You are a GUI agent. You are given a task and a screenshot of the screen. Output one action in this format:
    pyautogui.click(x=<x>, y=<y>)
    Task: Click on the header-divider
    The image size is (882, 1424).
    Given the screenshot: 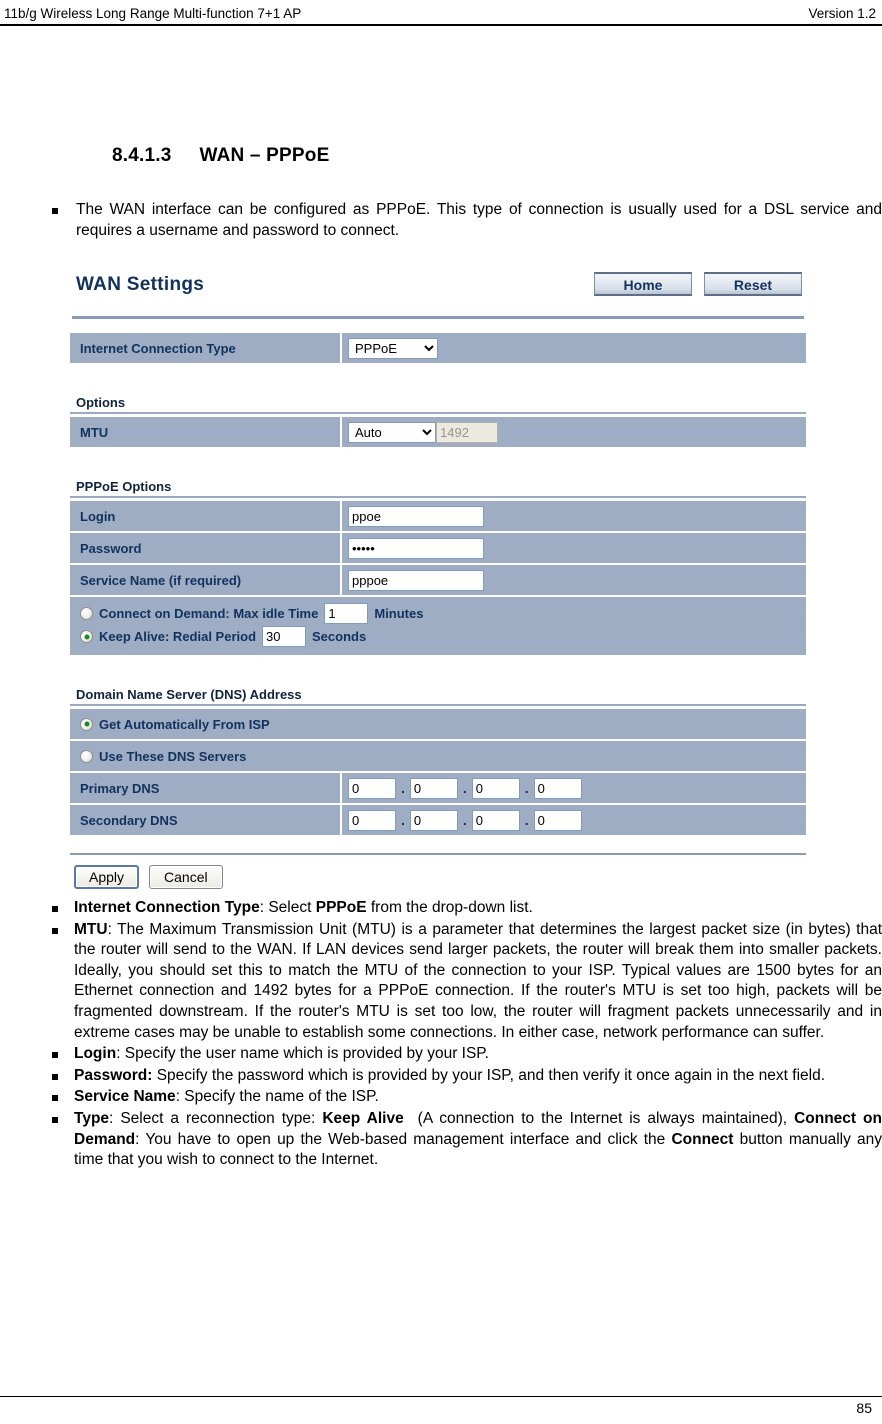 What is the action you would take?
    pyautogui.click(x=441, y=25)
    